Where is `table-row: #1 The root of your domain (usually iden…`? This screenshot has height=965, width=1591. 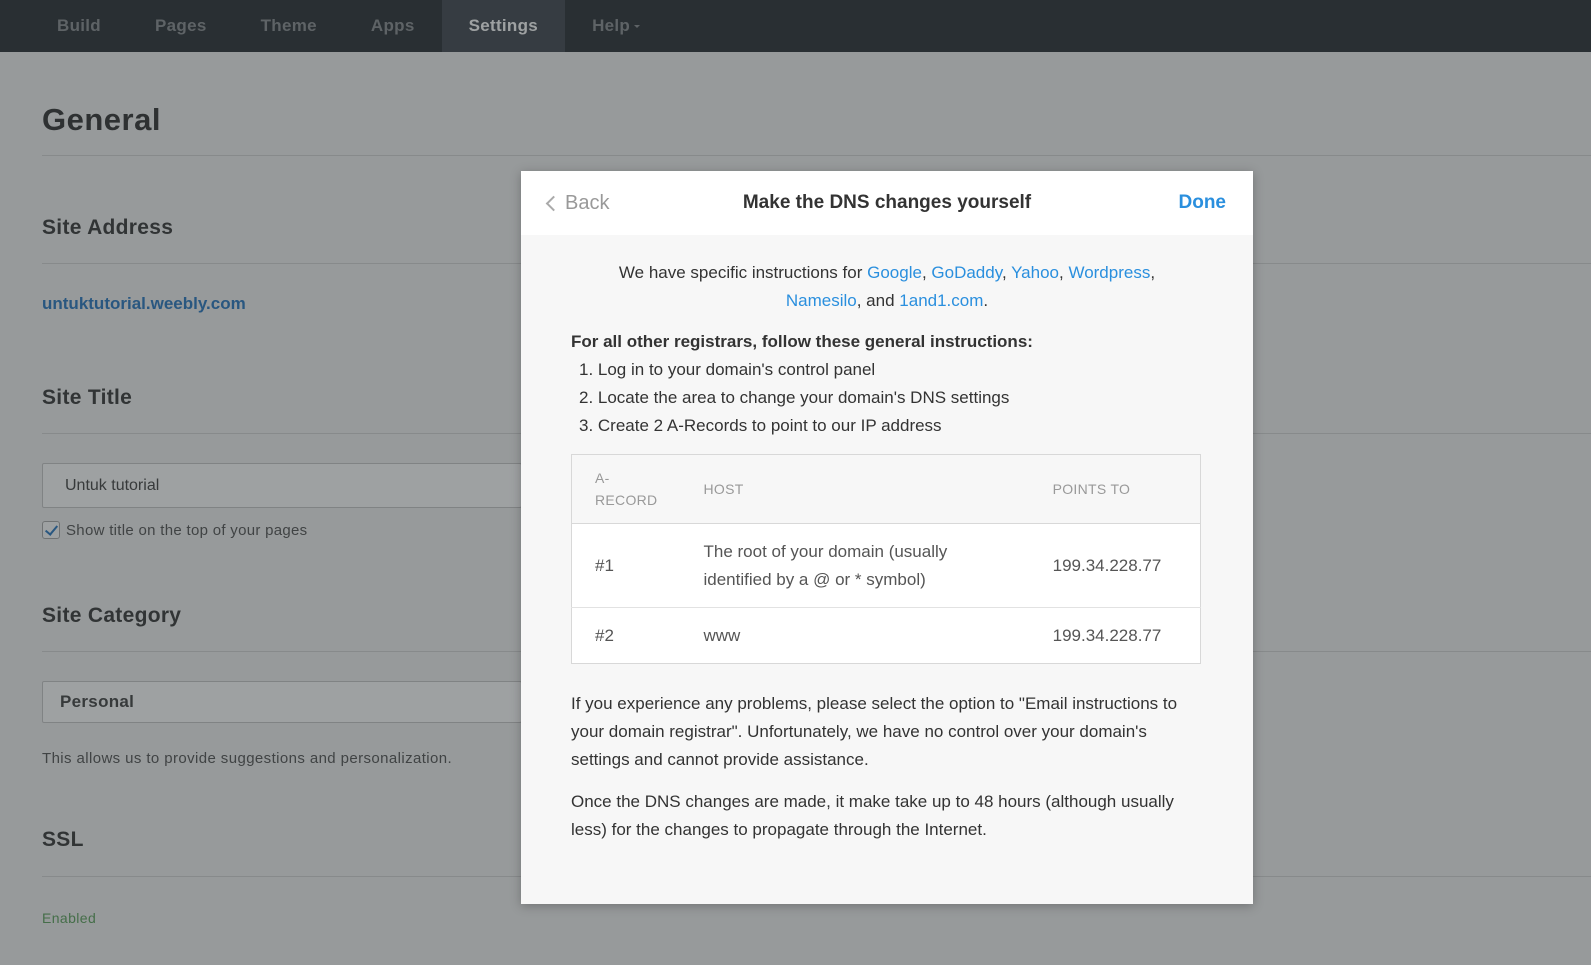 table-row: #1 The root of your domain (usually iden… is located at coordinates (886, 565).